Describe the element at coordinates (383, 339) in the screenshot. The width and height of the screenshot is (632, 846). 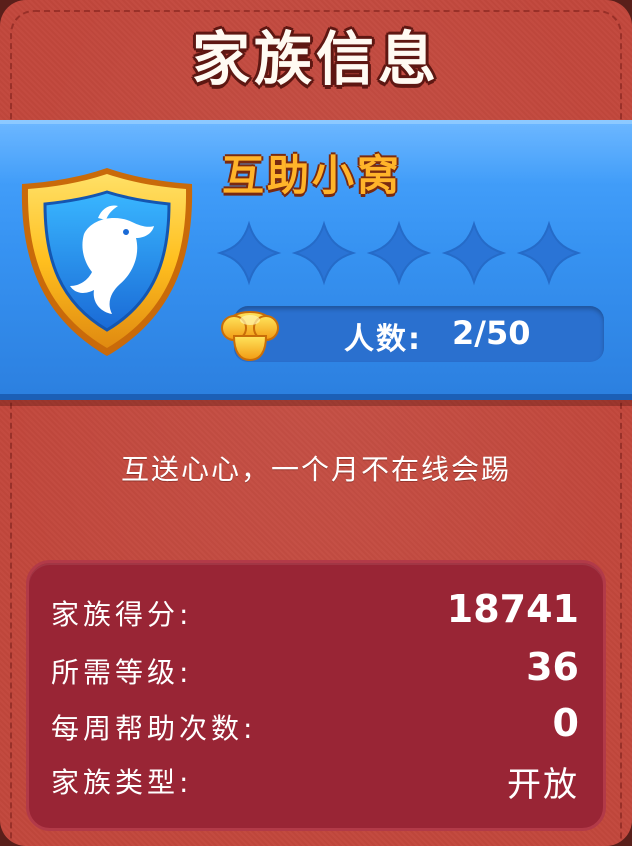
I see `member-count-label: 人数:` at that location.